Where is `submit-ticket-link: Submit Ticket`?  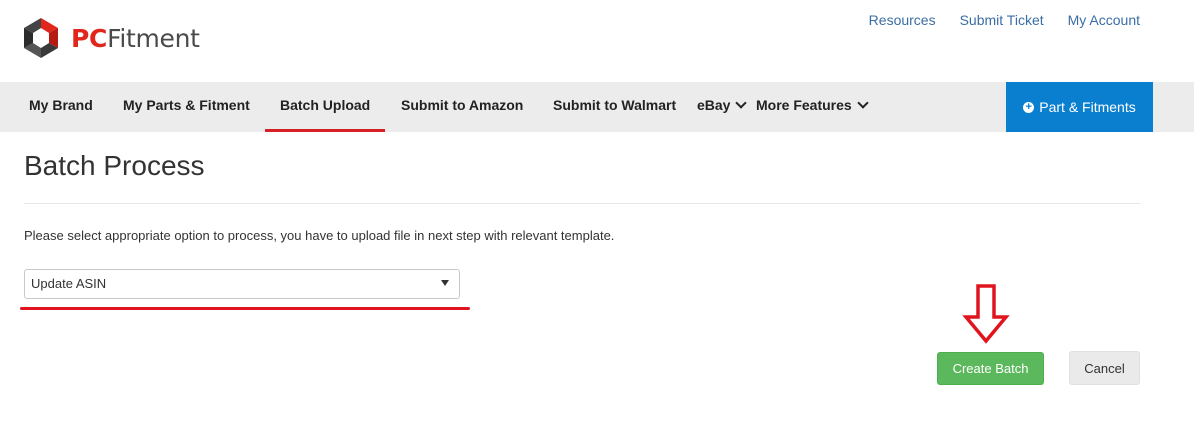 submit-ticket-link: Submit Ticket is located at coordinates (1002, 20).